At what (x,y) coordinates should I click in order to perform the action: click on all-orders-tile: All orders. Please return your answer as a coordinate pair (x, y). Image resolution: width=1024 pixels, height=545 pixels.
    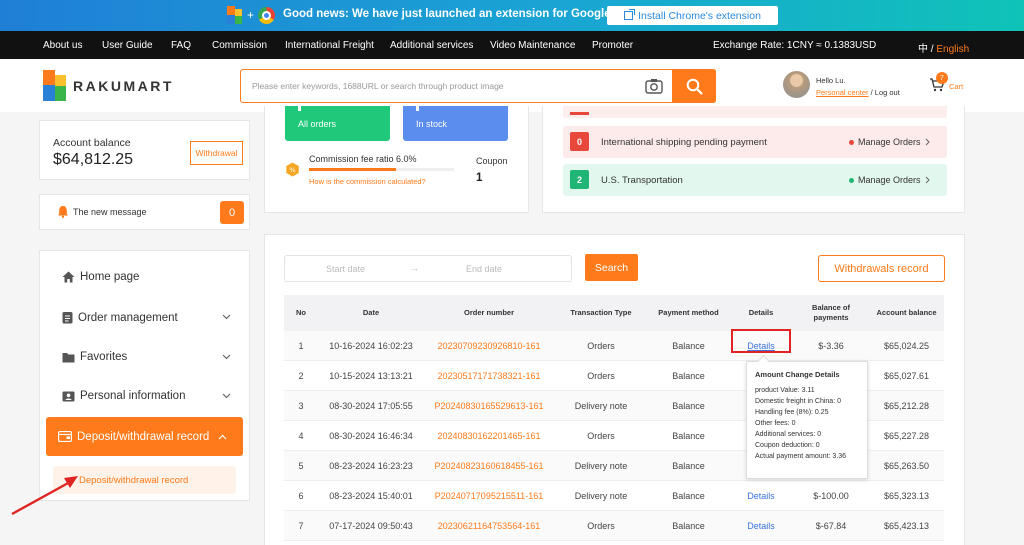
    Looking at the image, I should click on (337, 123).